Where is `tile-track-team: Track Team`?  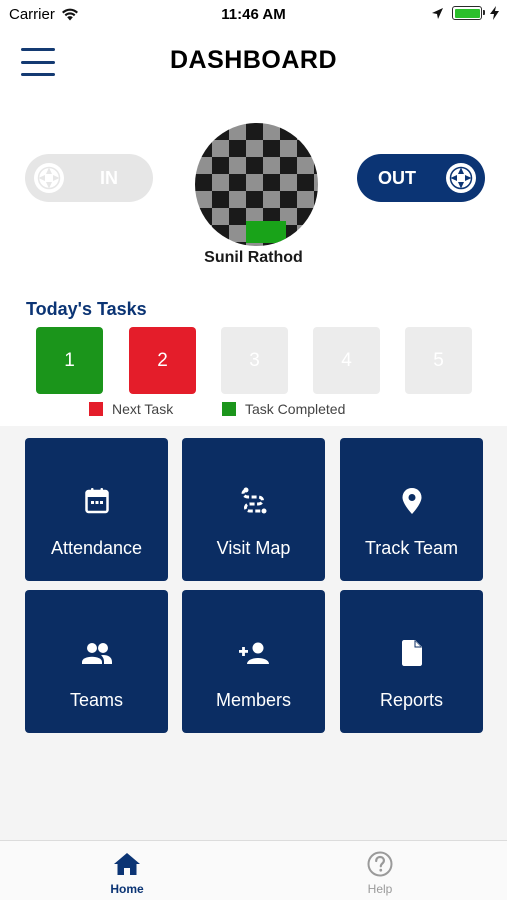
tile-track-team: Track Team is located at coordinates (411, 509).